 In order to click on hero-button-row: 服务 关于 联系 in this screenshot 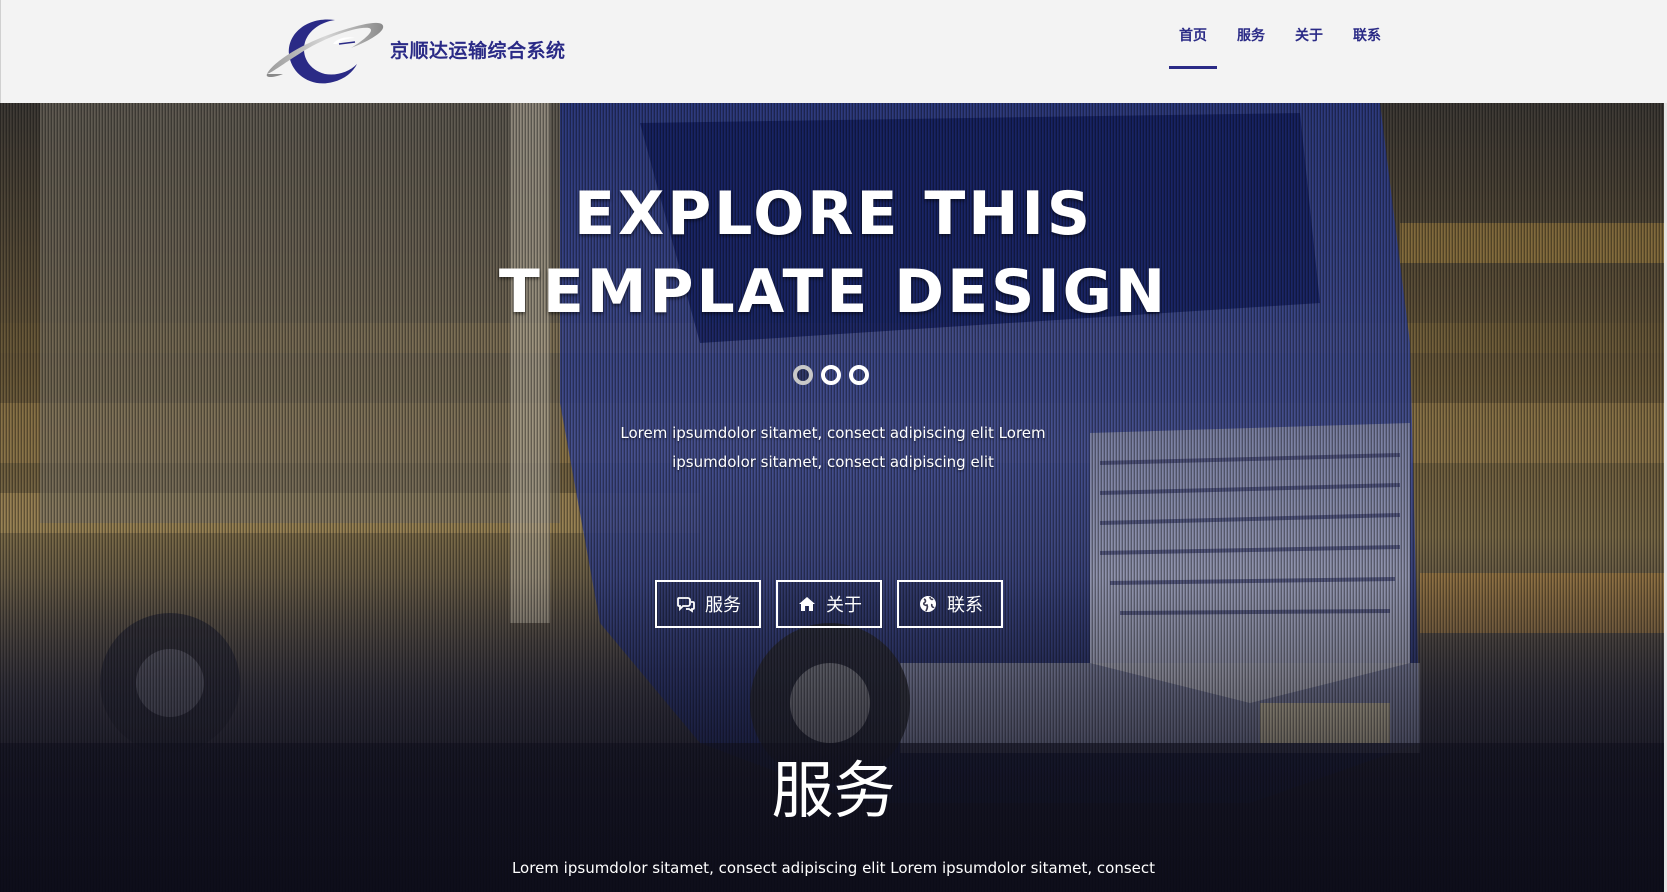, I will do `click(829, 604)`.